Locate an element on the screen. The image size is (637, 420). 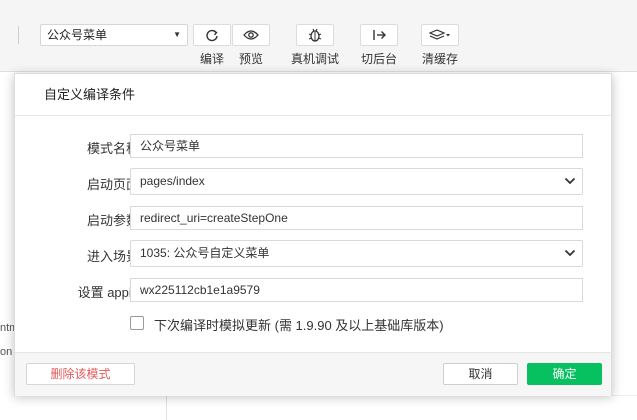
background-fragment-text: on is located at coordinates (6, 352).